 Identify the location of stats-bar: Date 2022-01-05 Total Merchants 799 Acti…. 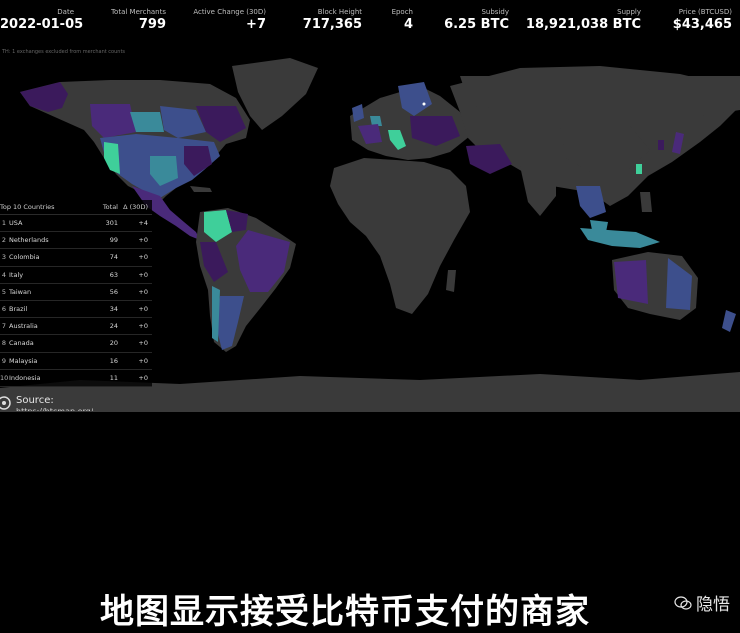
(370, 23).